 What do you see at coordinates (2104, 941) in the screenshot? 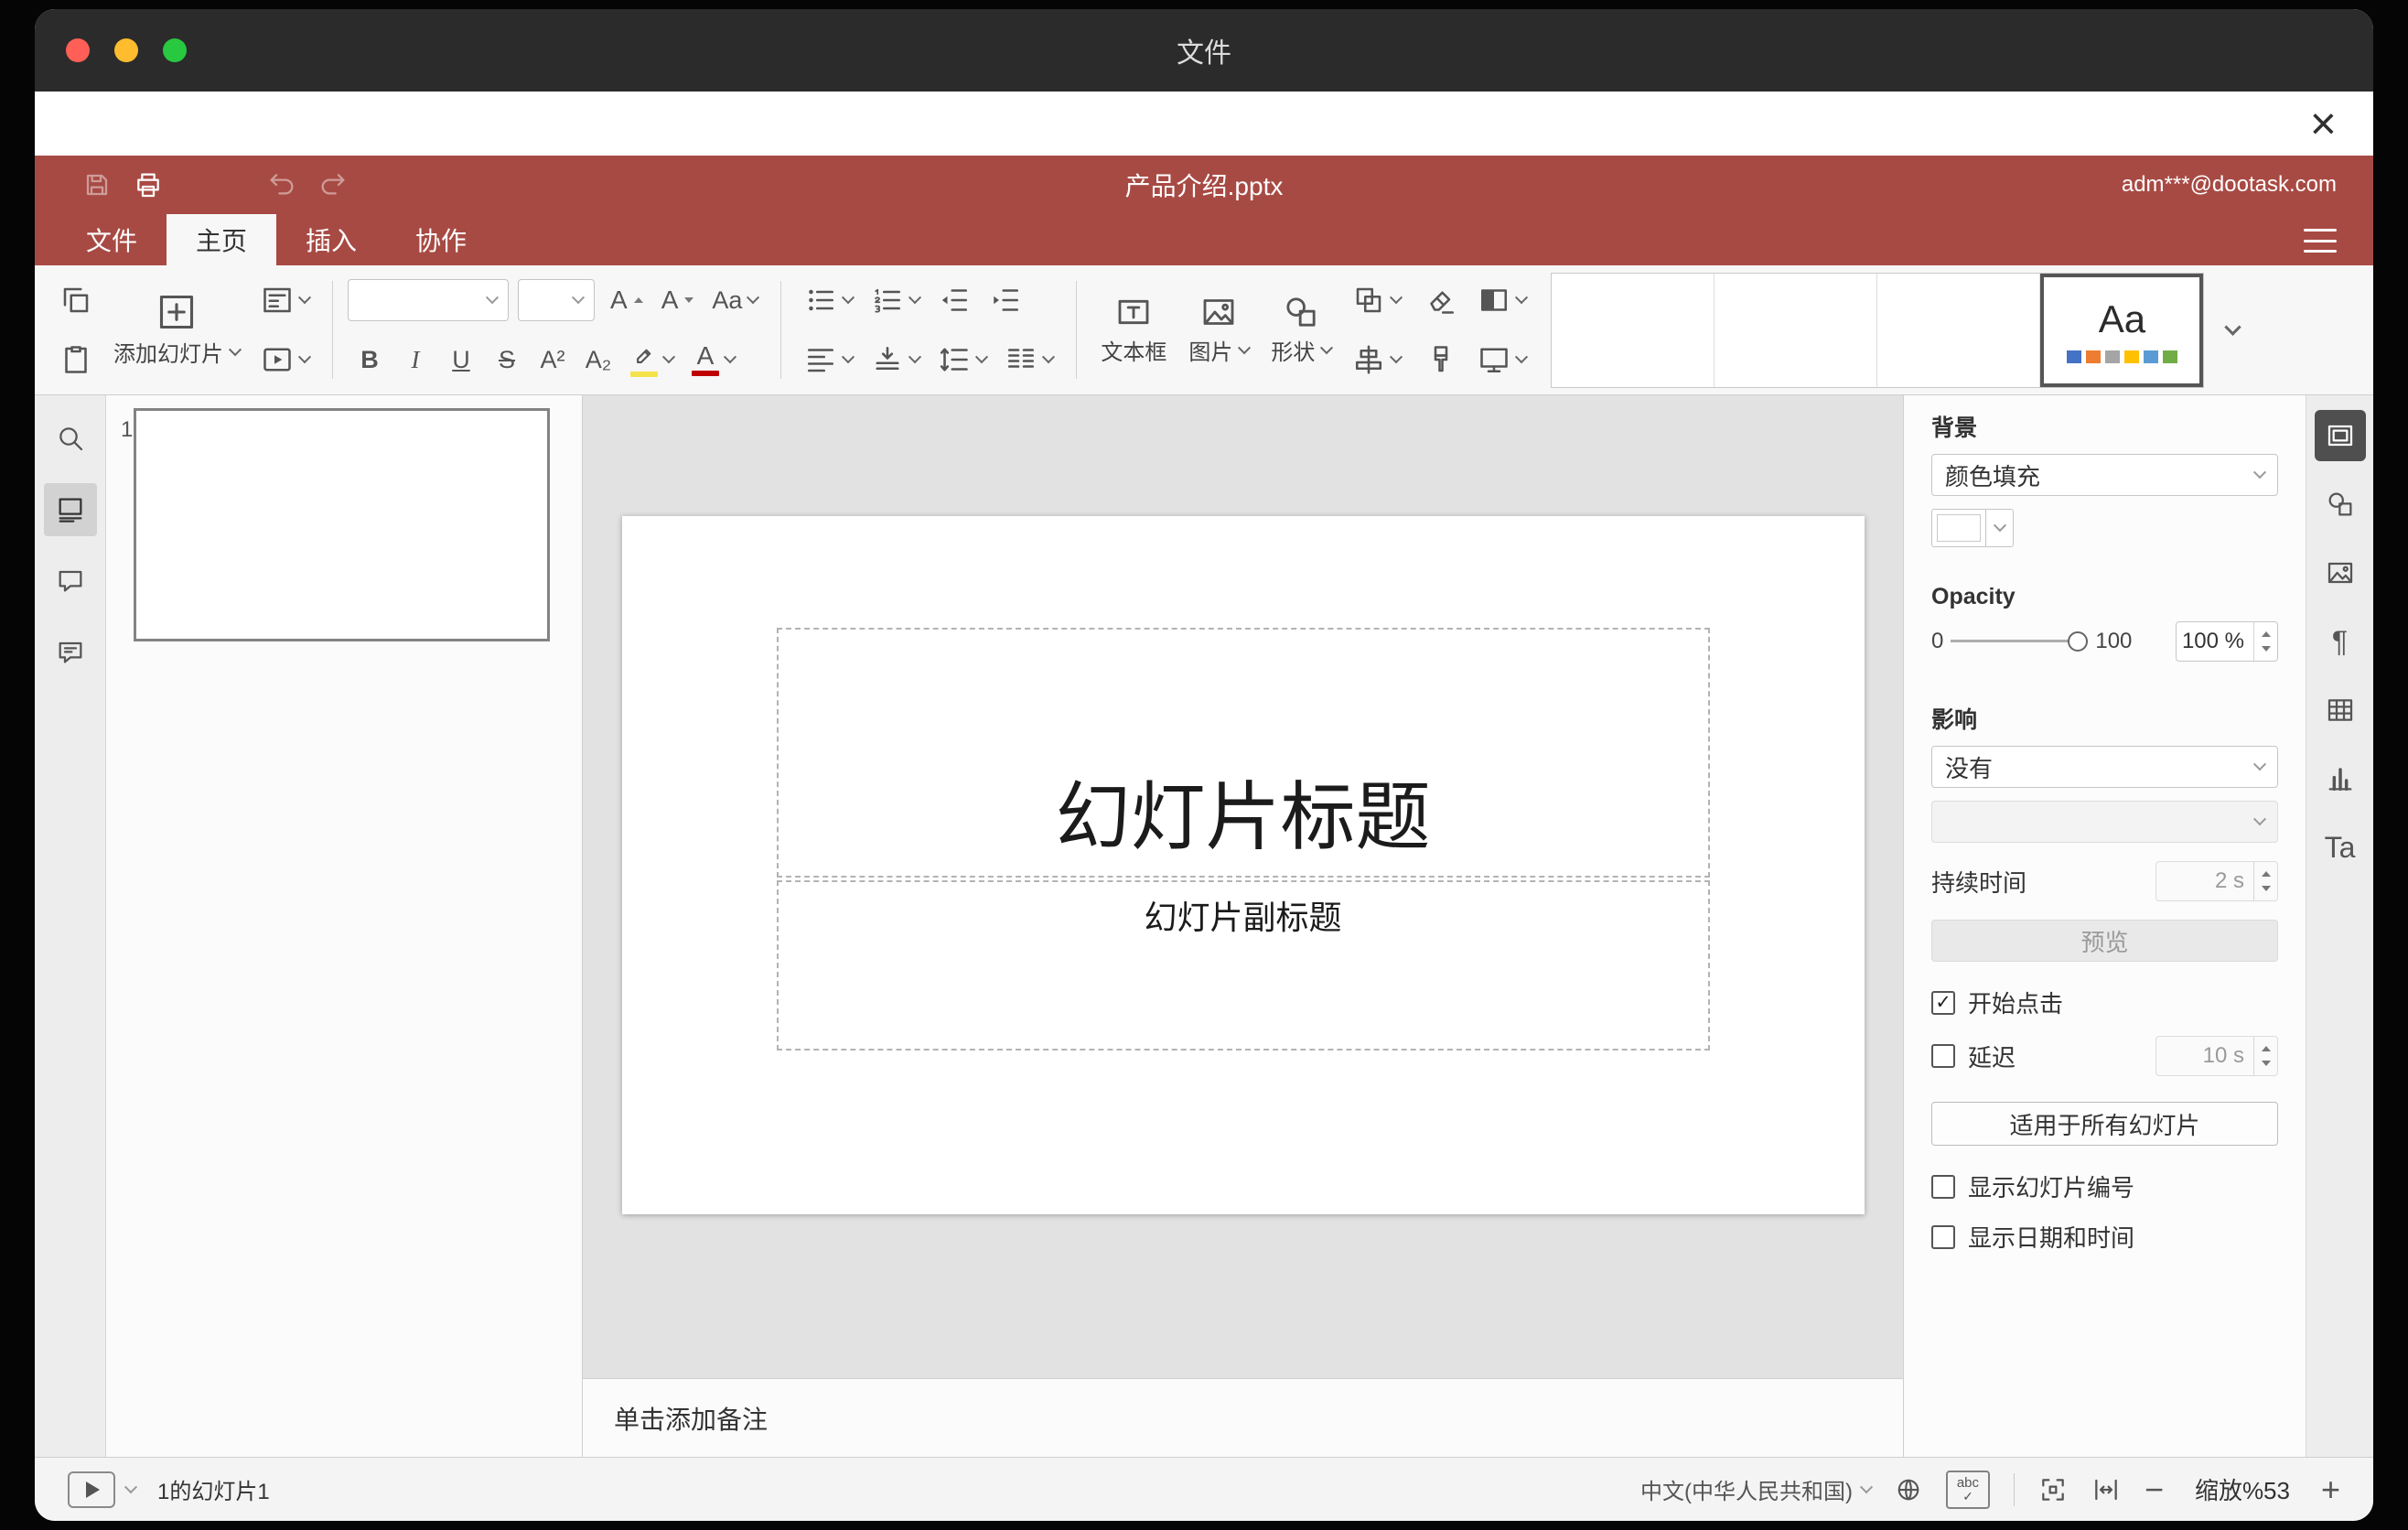
I see `preview-button: 预览` at bounding box center [2104, 941].